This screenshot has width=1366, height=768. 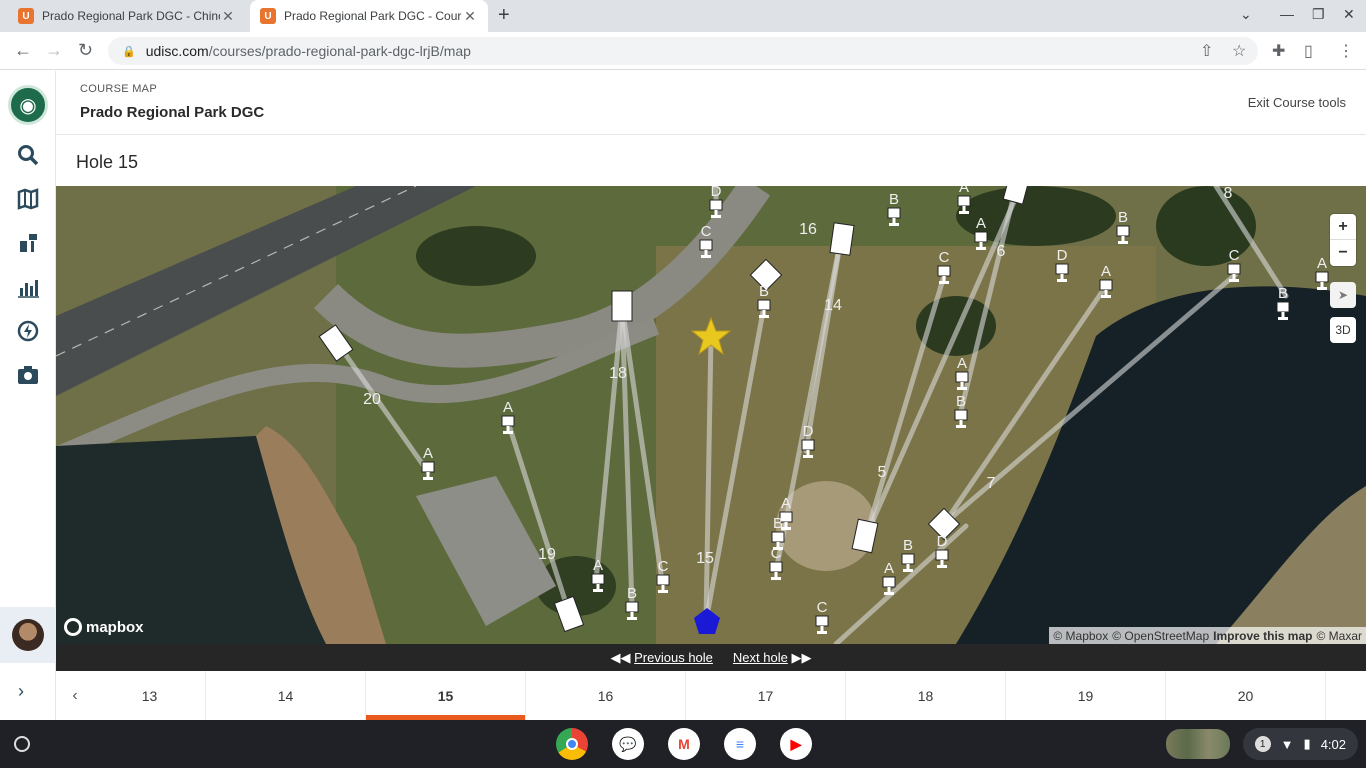 I want to click on hole-tab-17: 17, so click(x=766, y=695).